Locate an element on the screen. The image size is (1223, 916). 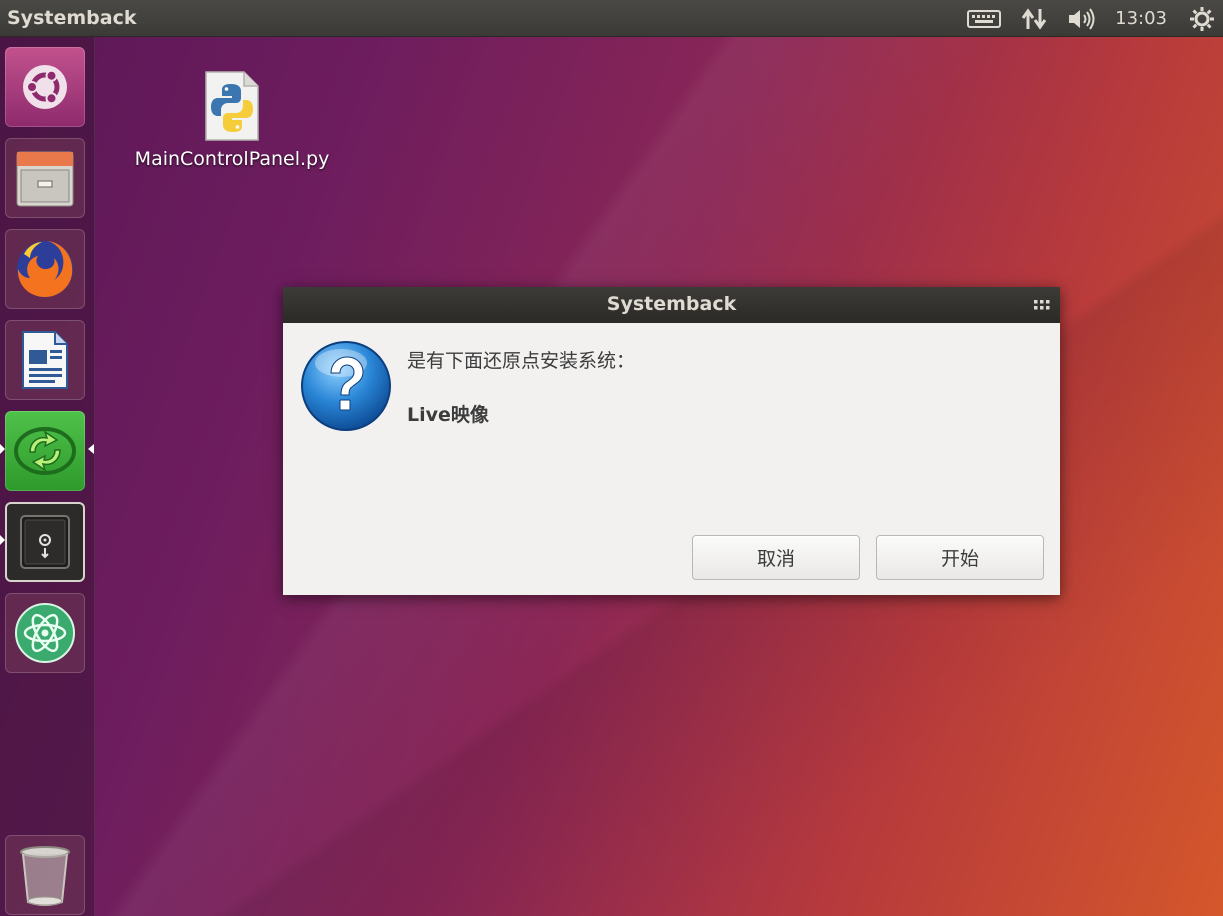
launcher is located at coordinates (47, 476).